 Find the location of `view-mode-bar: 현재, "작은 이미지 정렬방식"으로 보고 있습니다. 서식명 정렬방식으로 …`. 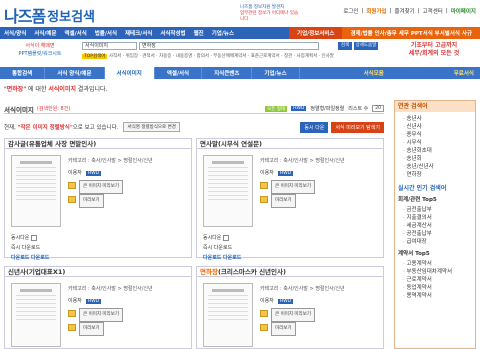

view-mode-bar: 현재, "작은 이미지 정렬방식"으로 보고 있습니다. 서식명 정렬방식으로 … is located at coordinates (194, 127).